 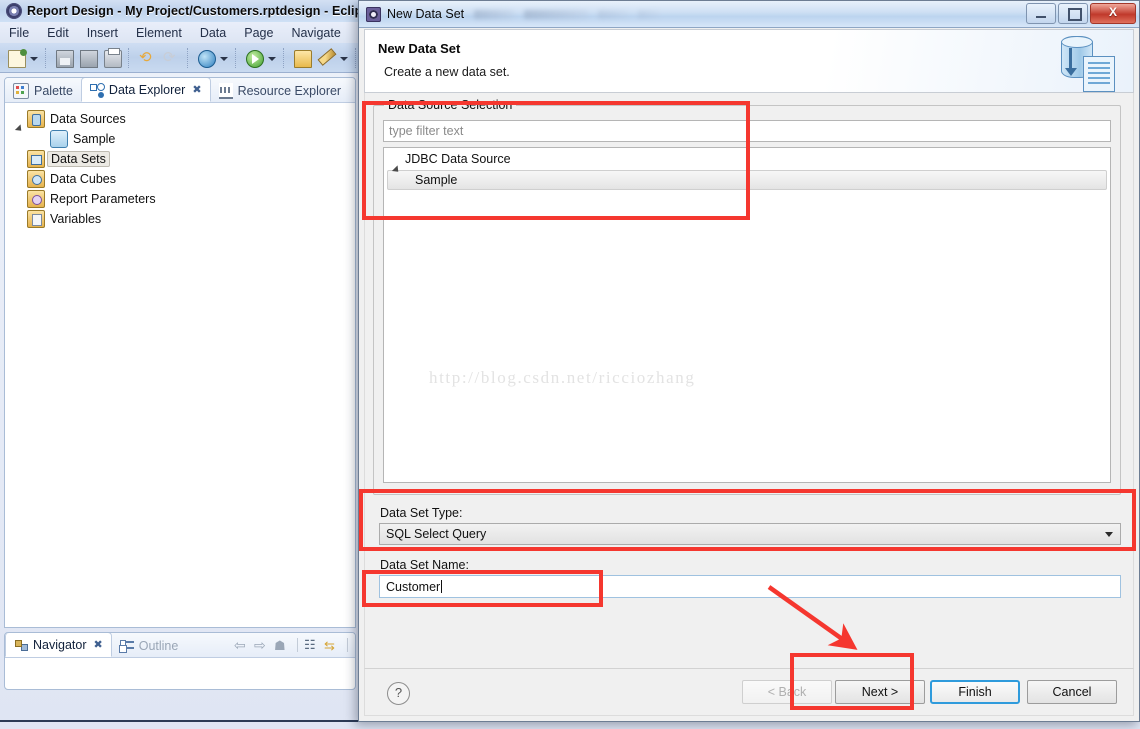 I want to click on tree-item-data-sets: Data Sets, so click(x=180, y=159).